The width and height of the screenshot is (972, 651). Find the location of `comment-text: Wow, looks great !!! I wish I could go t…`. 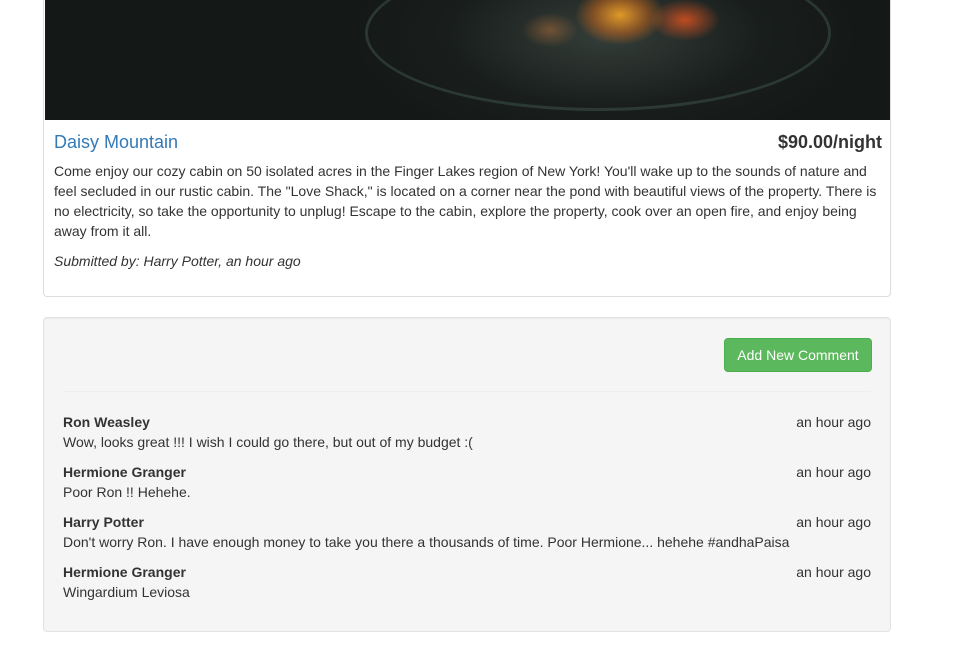

comment-text: Wow, looks great !!! I wish I could go t… is located at coordinates (268, 442).